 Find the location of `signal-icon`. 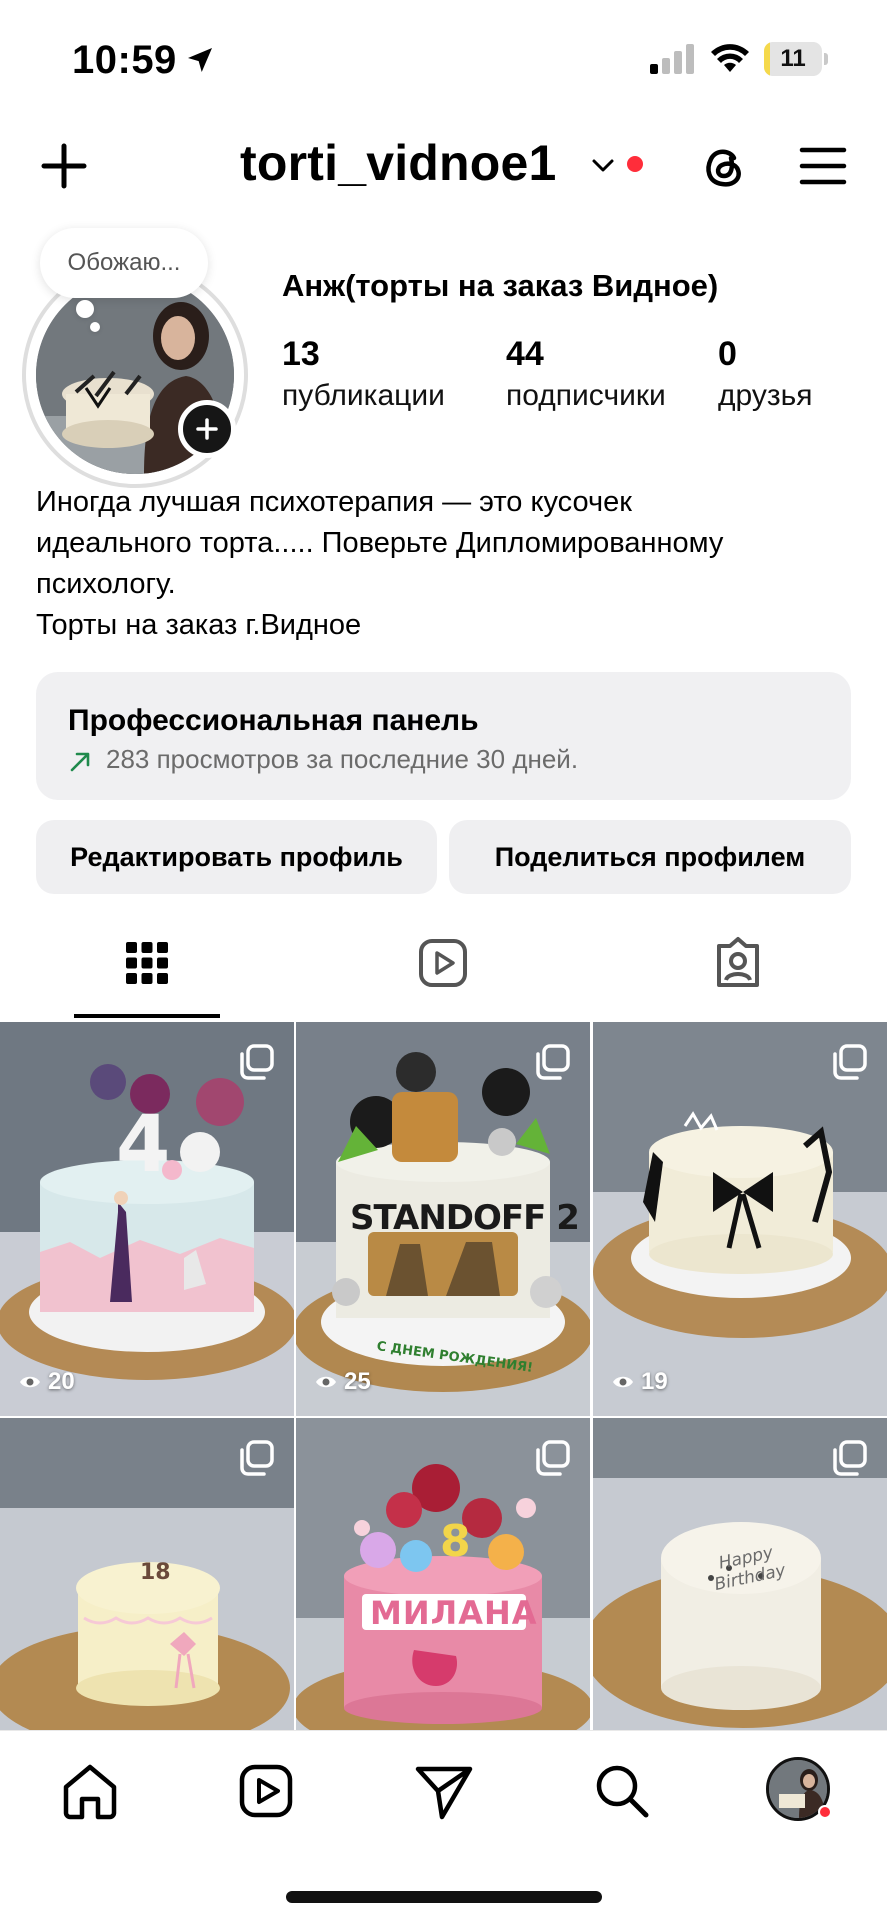

signal-icon is located at coordinates (672, 59).